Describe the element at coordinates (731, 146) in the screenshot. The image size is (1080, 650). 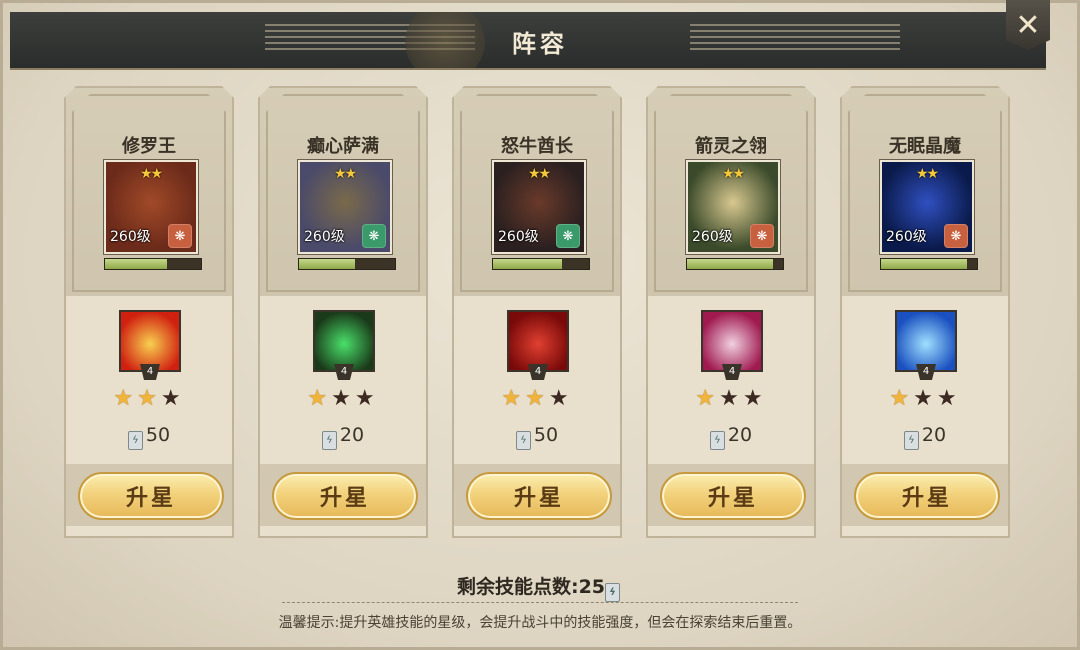
I see `hero-name: 箭灵之翎` at that location.